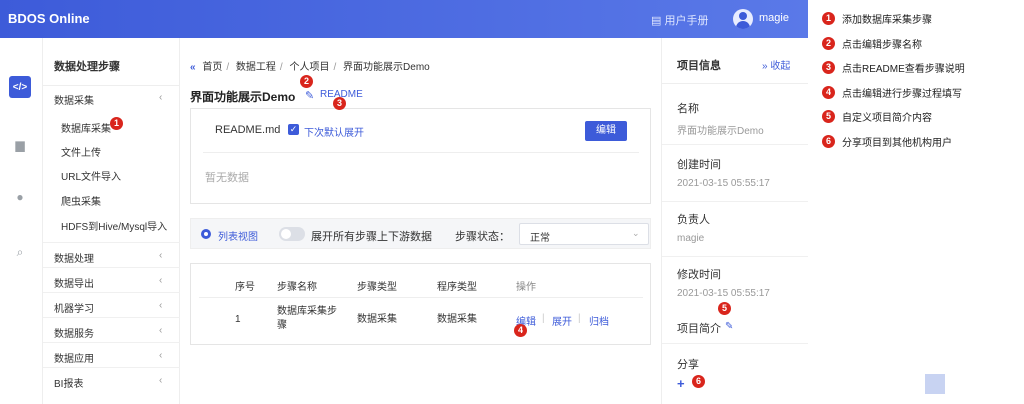 The image size is (1024, 404). What do you see at coordinates (293, 129) in the screenshot?
I see `default-expand-checkbox: ✓` at bounding box center [293, 129].